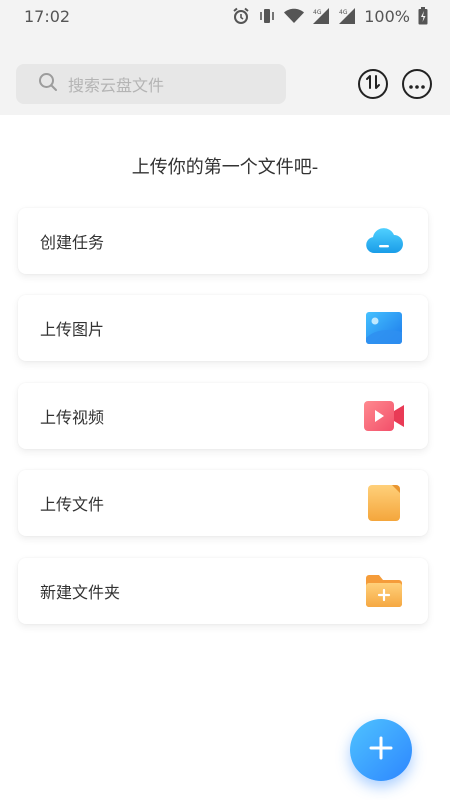 This screenshot has height=800, width=450. What do you see at coordinates (72, 504) in the screenshot?
I see `card-label: 上传文件` at bounding box center [72, 504].